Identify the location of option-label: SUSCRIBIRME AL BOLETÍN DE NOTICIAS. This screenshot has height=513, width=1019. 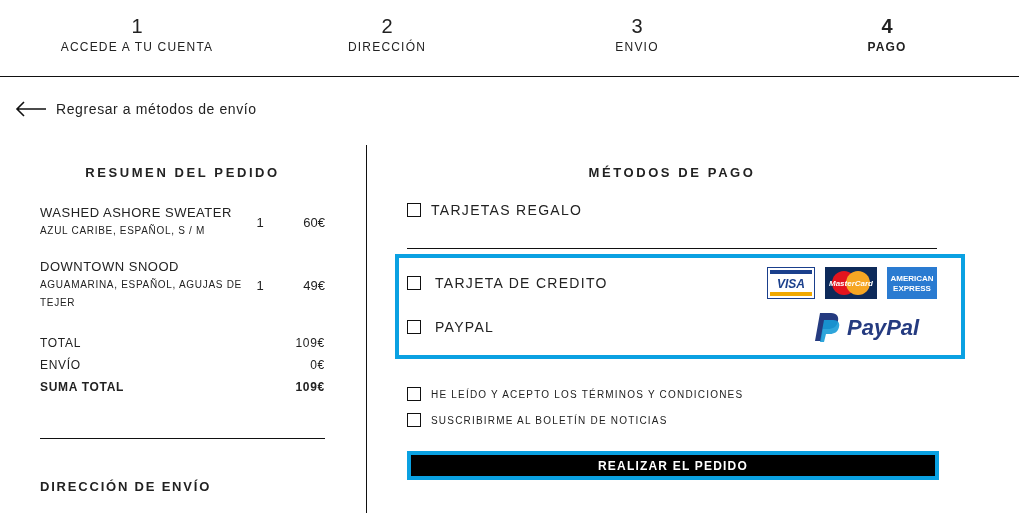
(549, 420).